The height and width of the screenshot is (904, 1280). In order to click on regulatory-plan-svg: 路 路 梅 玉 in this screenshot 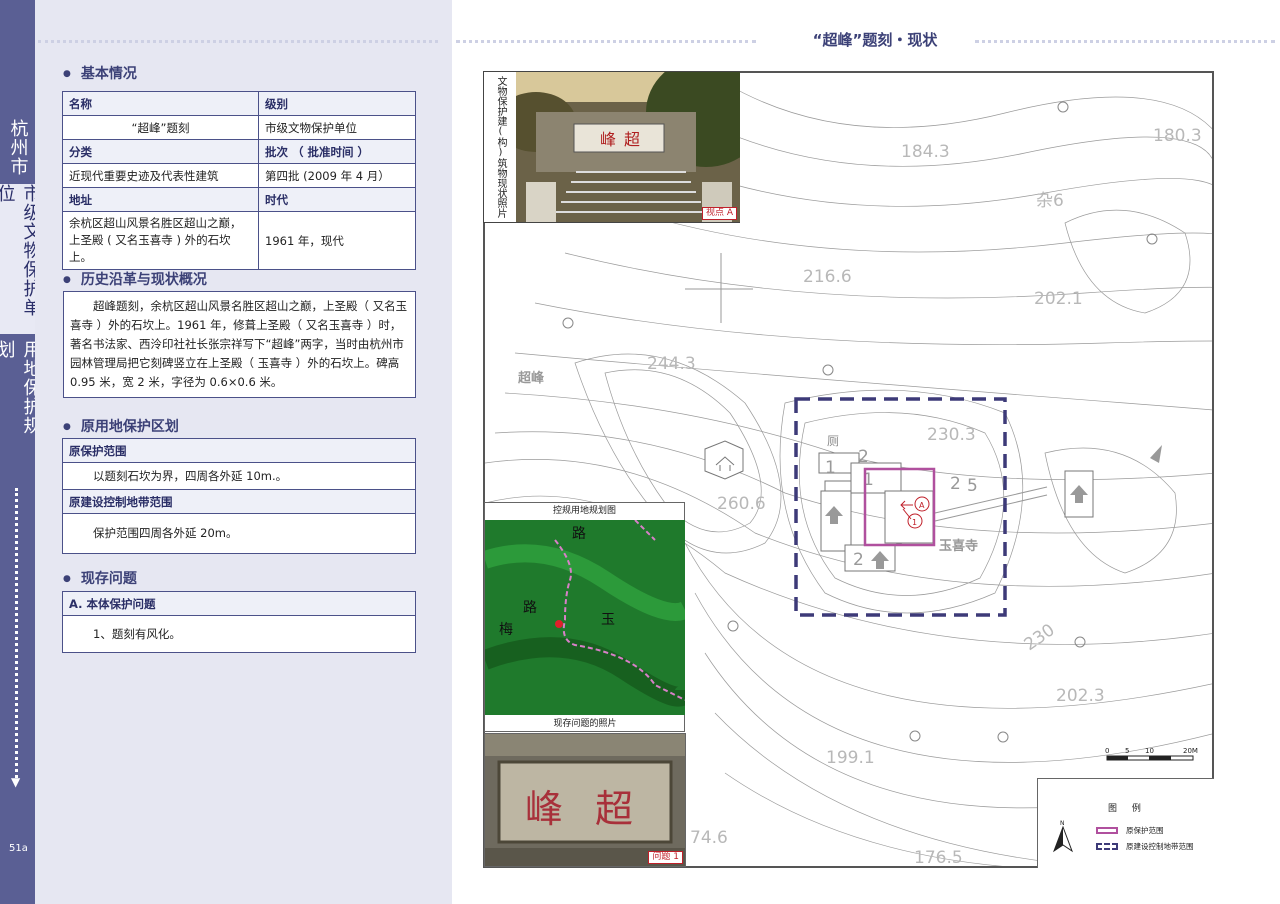, I will do `click(585, 617)`.